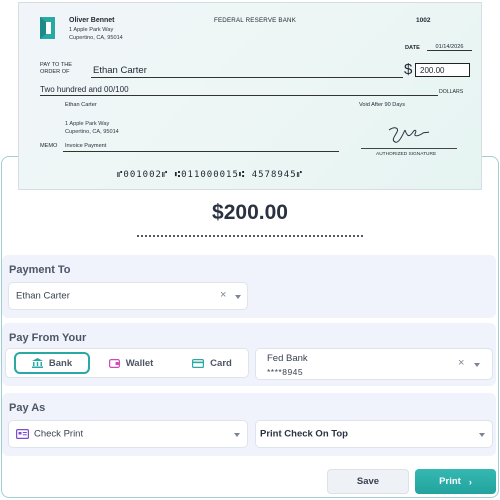  What do you see at coordinates (409, 148) in the screenshot?
I see `check-signature-line` at bounding box center [409, 148].